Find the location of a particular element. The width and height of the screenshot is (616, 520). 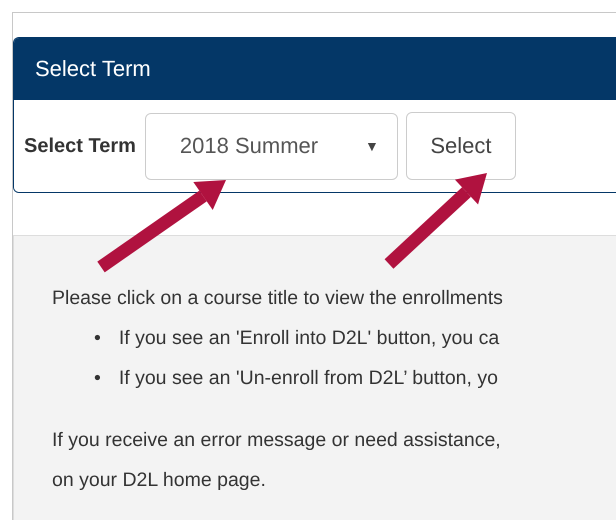

select-button: Select is located at coordinates (461, 146).